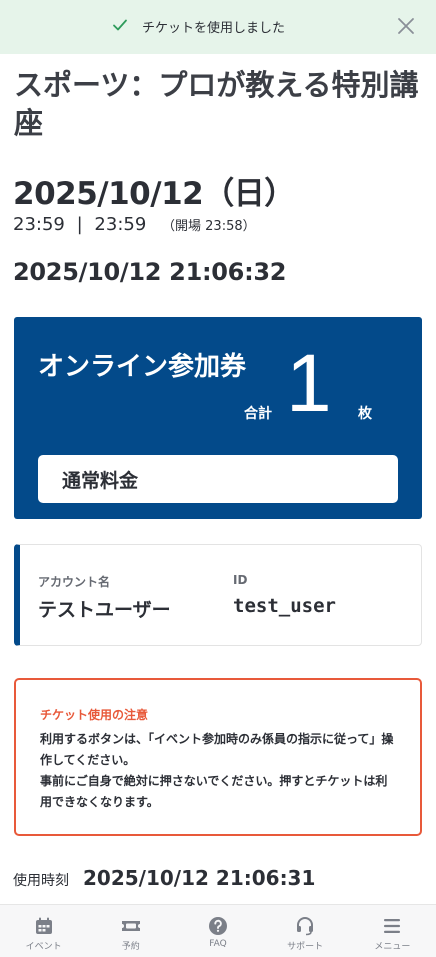 The height and width of the screenshot is (957, 436). Describe the element at coordinates (216, 104) in the screenshot. I see `event-title: スポーツ：プロが教える特別講座` at that location.